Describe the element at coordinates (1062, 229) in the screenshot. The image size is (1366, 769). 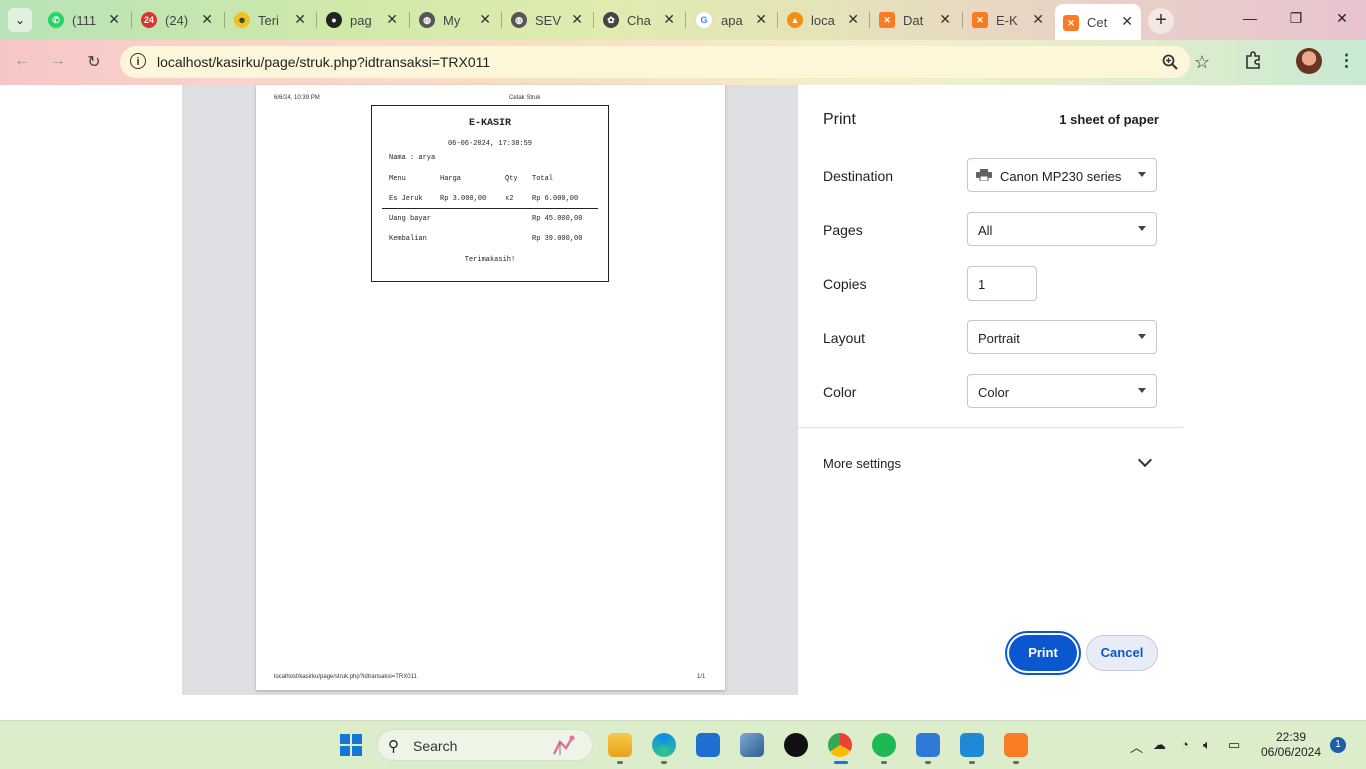
I see `pages-select: All` at that location.